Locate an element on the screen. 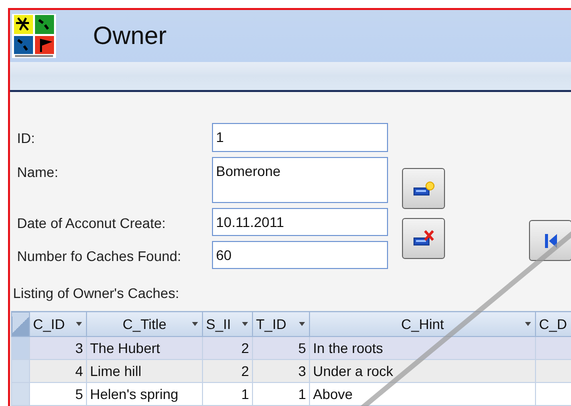 The width and height of the screenshot is (571, 406). text-field: 10.11.2011 is located at coordinates (300, 222).